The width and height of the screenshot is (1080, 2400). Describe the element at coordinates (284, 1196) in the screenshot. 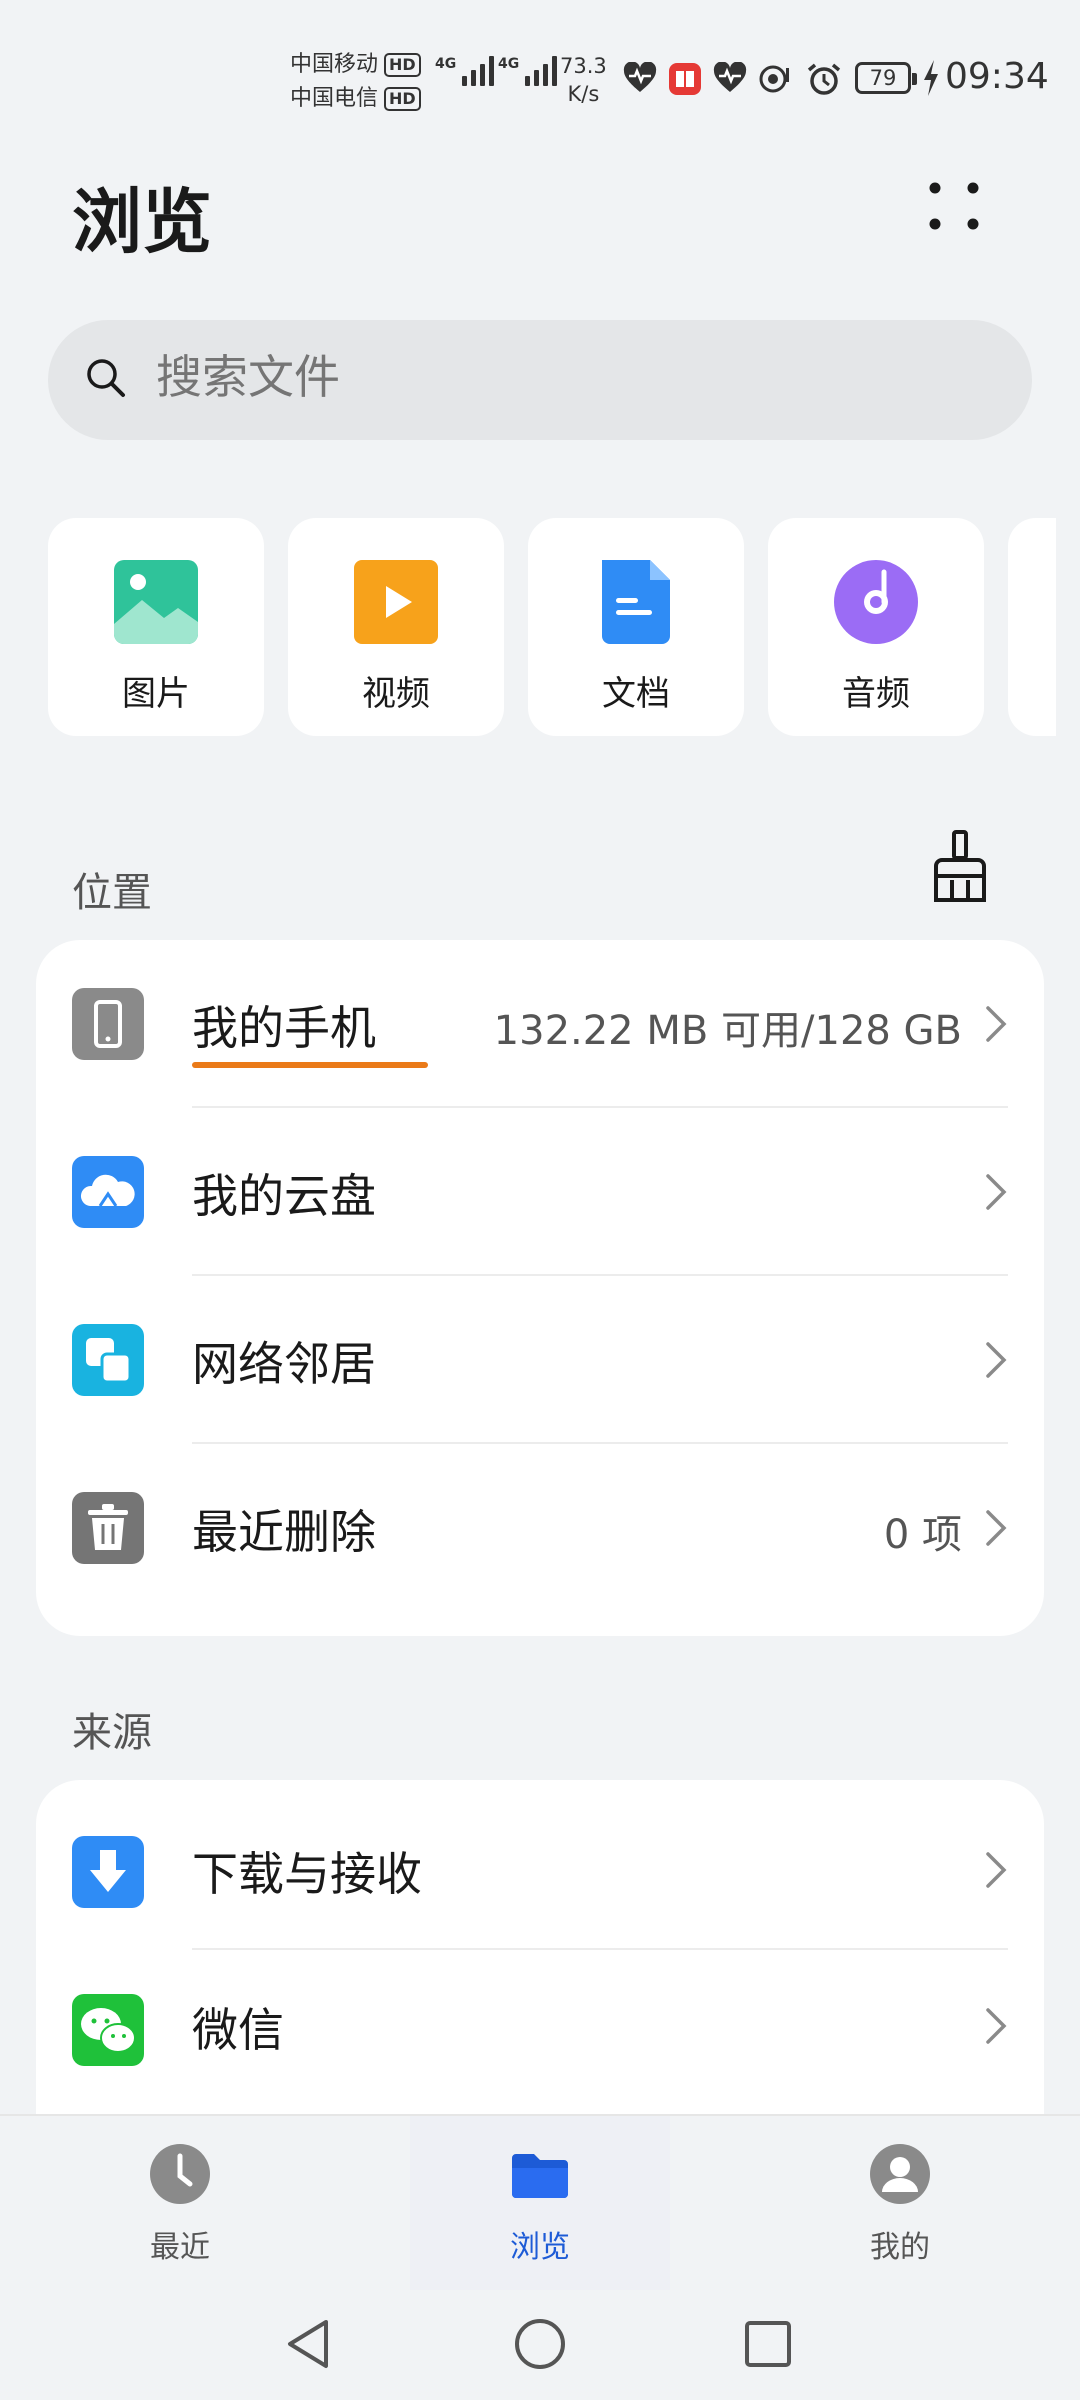

I see `location-label: 我的云盘` at that location.